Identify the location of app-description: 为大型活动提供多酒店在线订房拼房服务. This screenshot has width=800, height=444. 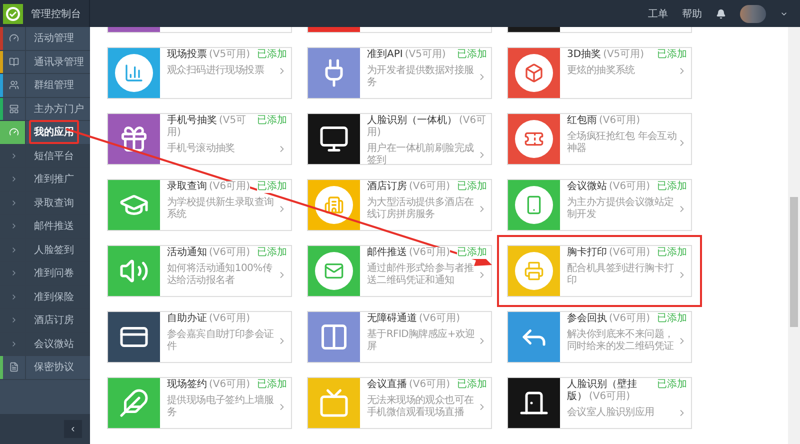
(421, 209).